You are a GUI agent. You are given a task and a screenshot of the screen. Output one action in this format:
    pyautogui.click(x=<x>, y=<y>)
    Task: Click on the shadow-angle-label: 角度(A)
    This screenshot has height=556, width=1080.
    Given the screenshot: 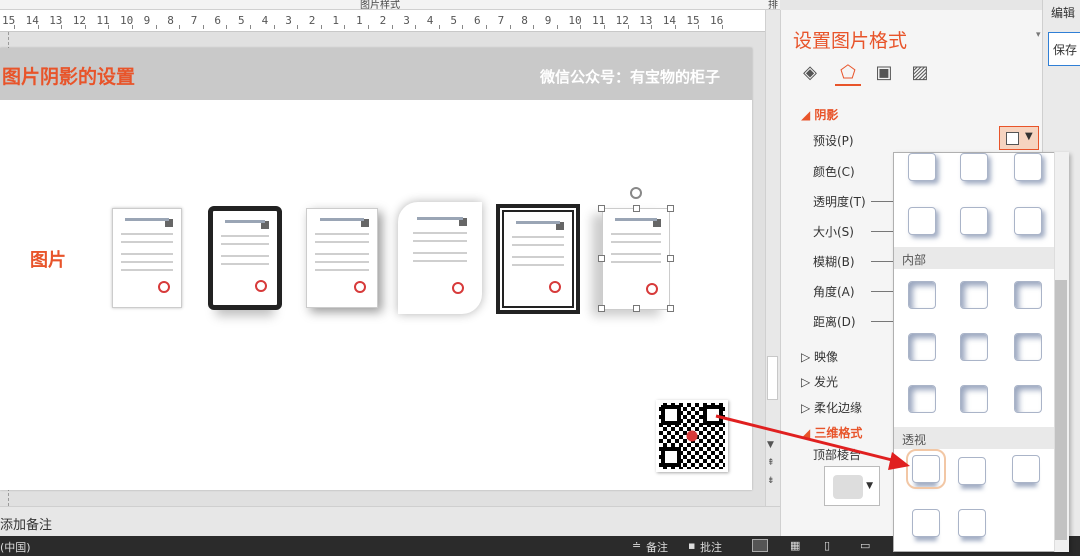 What is the action you would take?
    pyautogui.click(x=834, y=292)
    